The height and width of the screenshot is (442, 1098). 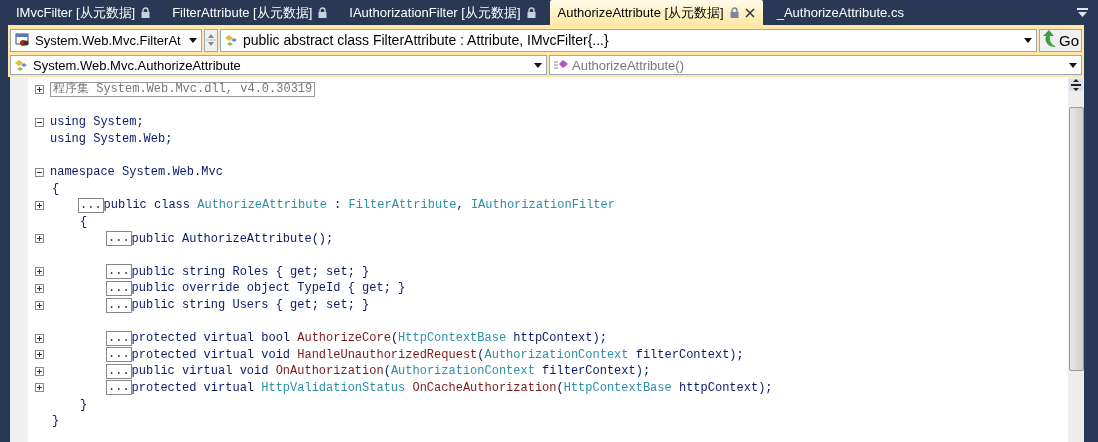 I want to click on member-combo: public abstract class FilterAttribute : Attribute, IMvcFilter{...}, so click(x=628, y=40).